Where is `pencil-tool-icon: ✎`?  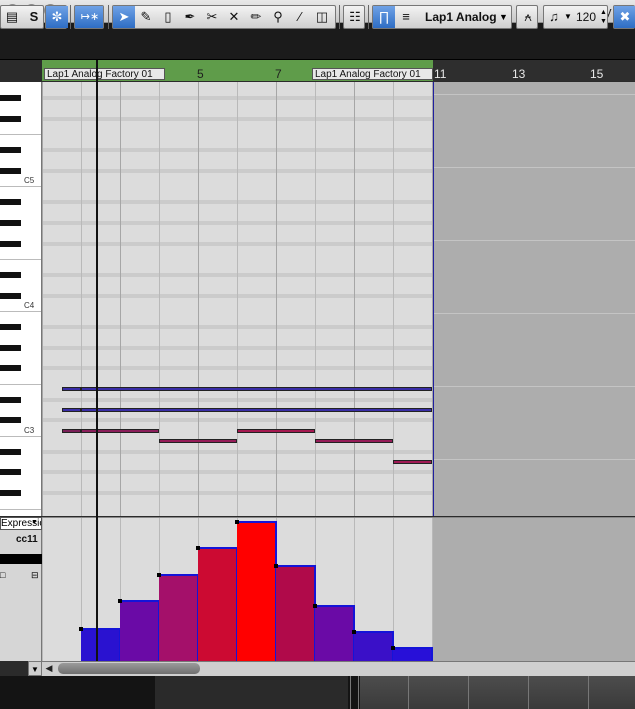
pencil-tool-icon: ✎ is located at coordinates (146, 17).